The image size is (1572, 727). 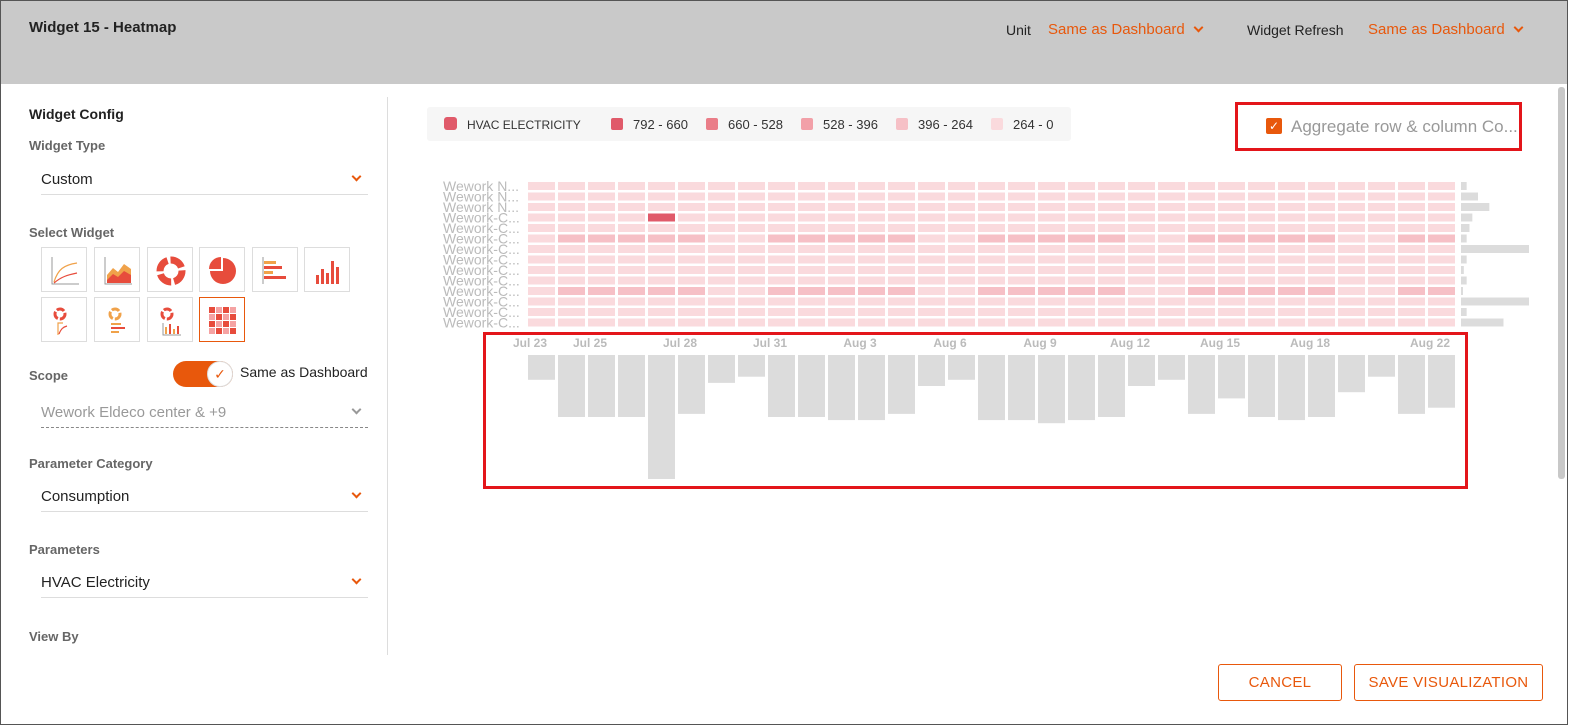 I want to click on widget-option-heatmap, so click(x=222, y=319).